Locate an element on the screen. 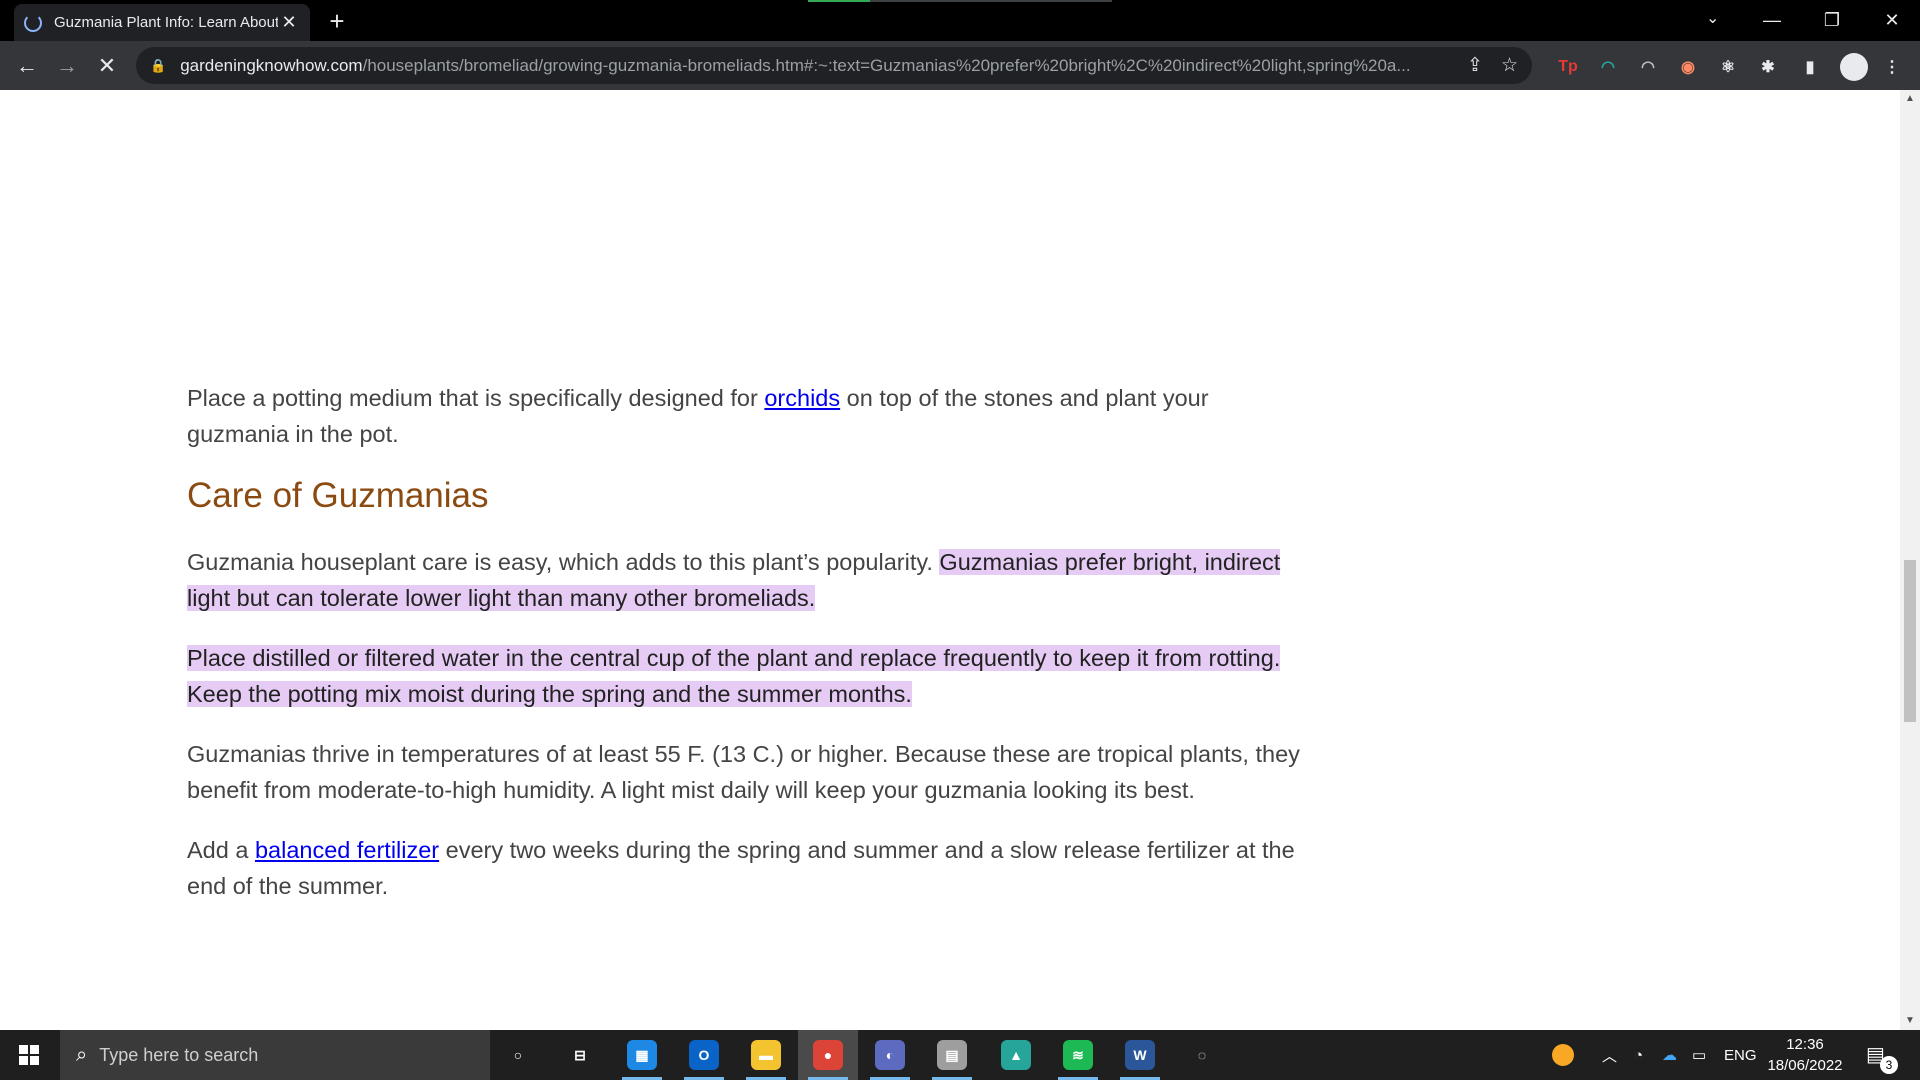 Image resolution: width=1920 pixels, height=1080 pixels. sidepanel-icon: ▮ is located at coordinates (1810, 67).